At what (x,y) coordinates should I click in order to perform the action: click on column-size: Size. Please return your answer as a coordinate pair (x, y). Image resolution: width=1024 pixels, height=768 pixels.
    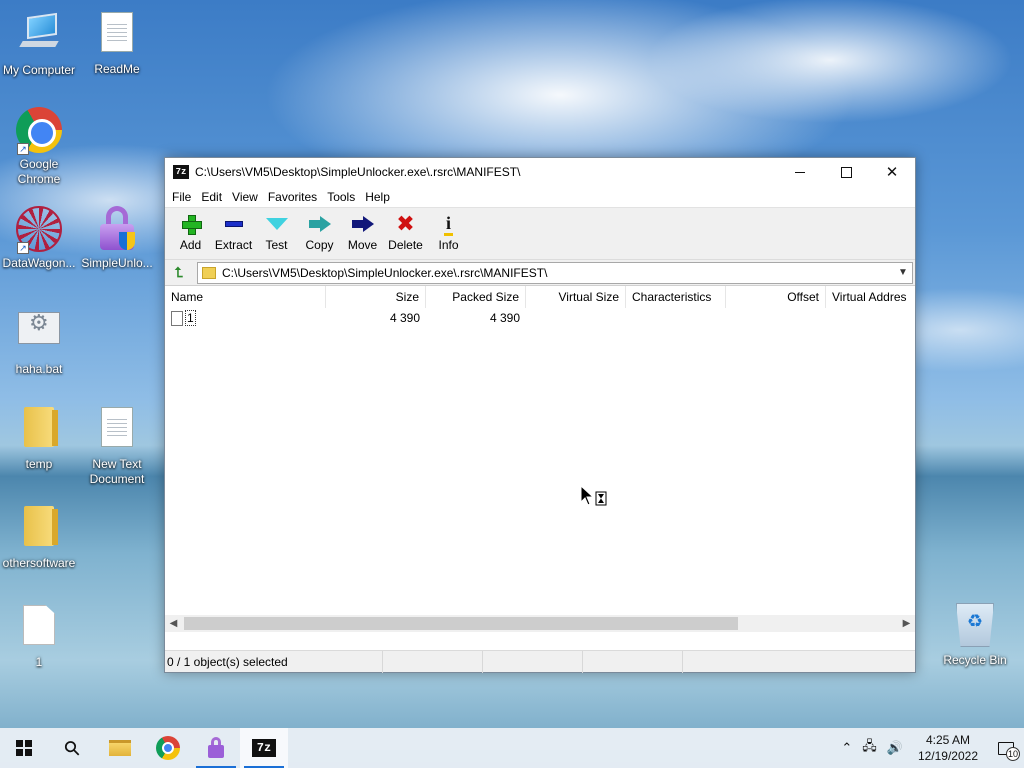
    Looking at the image, I should click on (376, 296).